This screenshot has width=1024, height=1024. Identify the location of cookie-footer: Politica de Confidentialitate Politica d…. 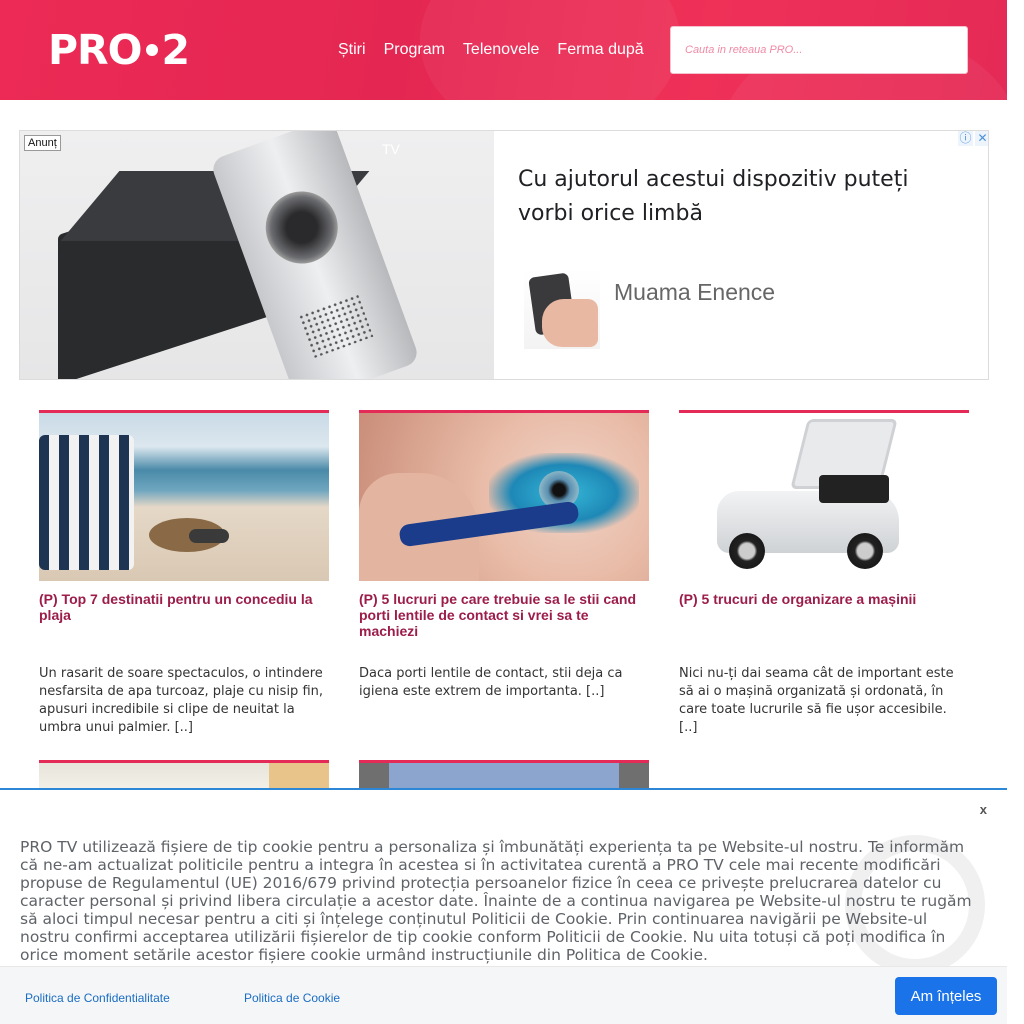
(503, 995).